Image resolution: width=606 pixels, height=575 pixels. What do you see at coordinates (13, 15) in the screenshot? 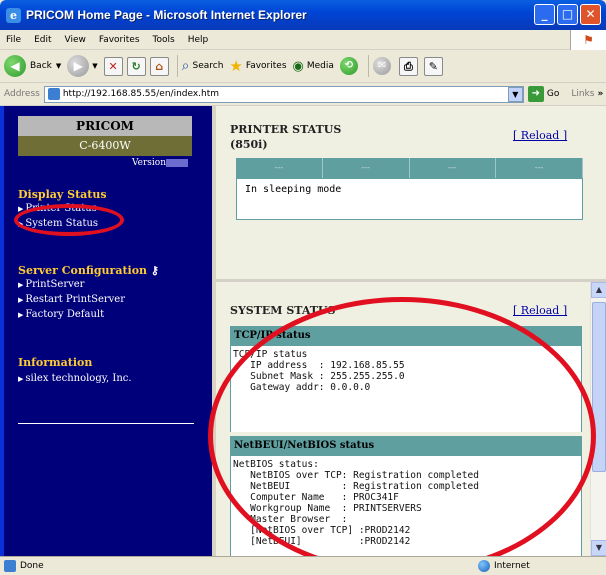
I see `ie-logo-icon: e` at bounding box center [13, 15].